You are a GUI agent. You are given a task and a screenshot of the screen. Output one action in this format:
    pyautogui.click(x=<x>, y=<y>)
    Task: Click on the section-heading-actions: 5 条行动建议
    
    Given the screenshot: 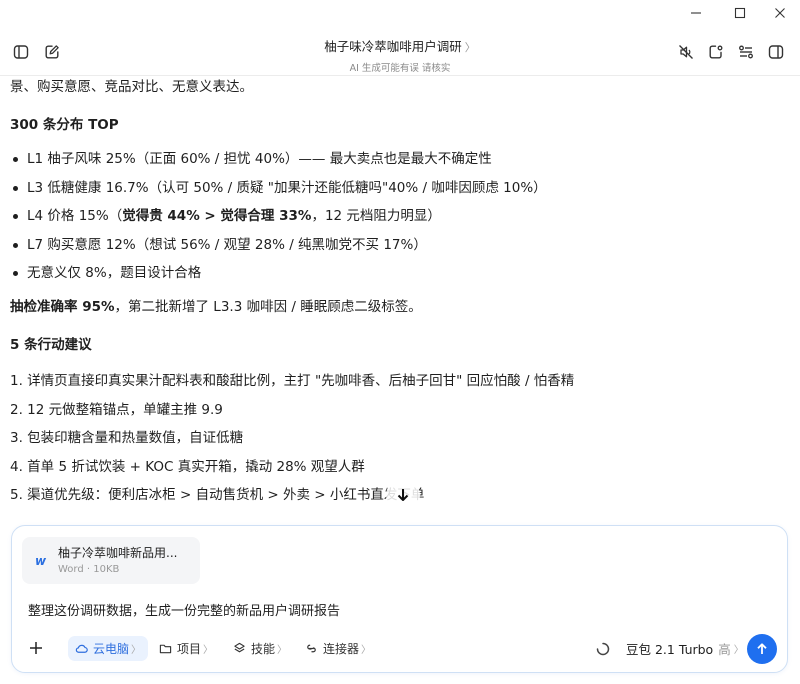 What is the action you would take?
    pyautogui.click(x=51, y=345)
    